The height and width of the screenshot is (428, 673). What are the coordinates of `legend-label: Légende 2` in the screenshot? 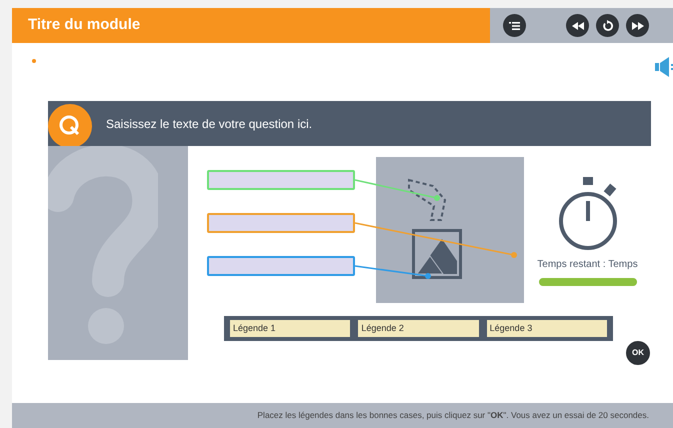 It's located at (418, 328).